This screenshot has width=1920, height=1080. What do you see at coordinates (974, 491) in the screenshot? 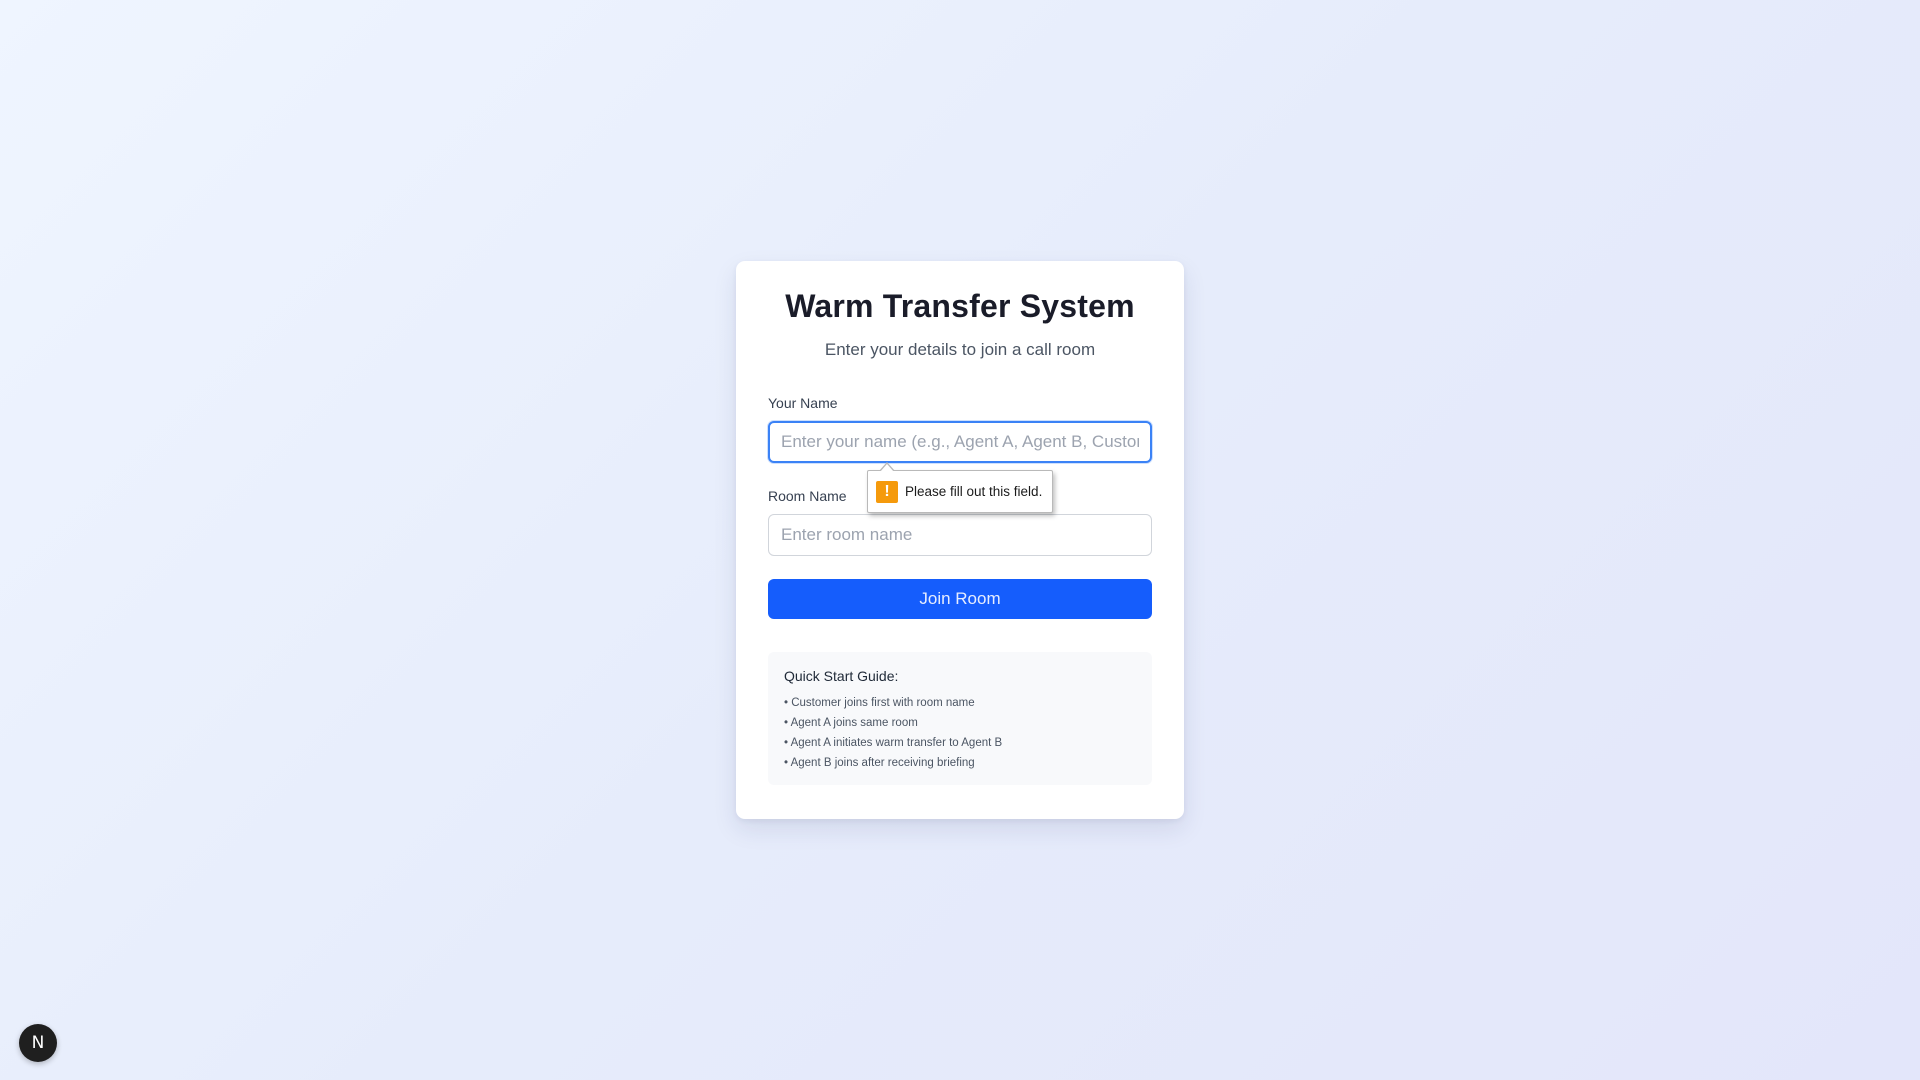
I see `validation-message: Please fill out this field.` at bounding box center [974, 491].